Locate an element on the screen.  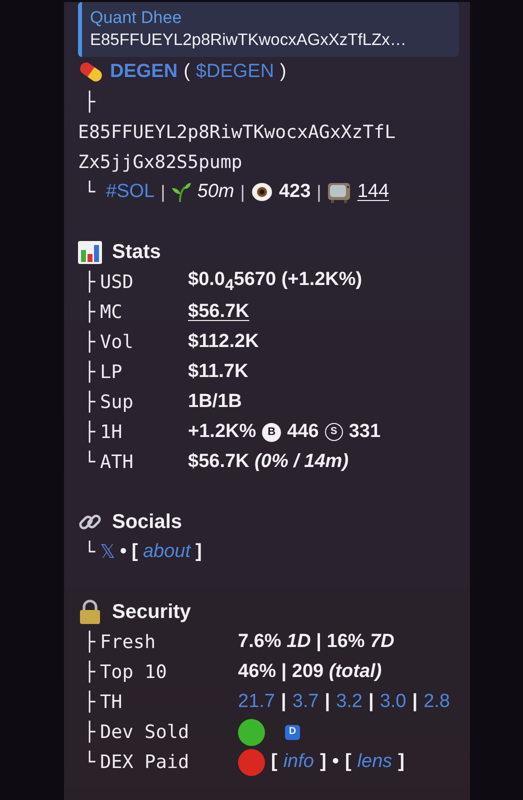
row-label: USD is located at coordinates (117, 282).